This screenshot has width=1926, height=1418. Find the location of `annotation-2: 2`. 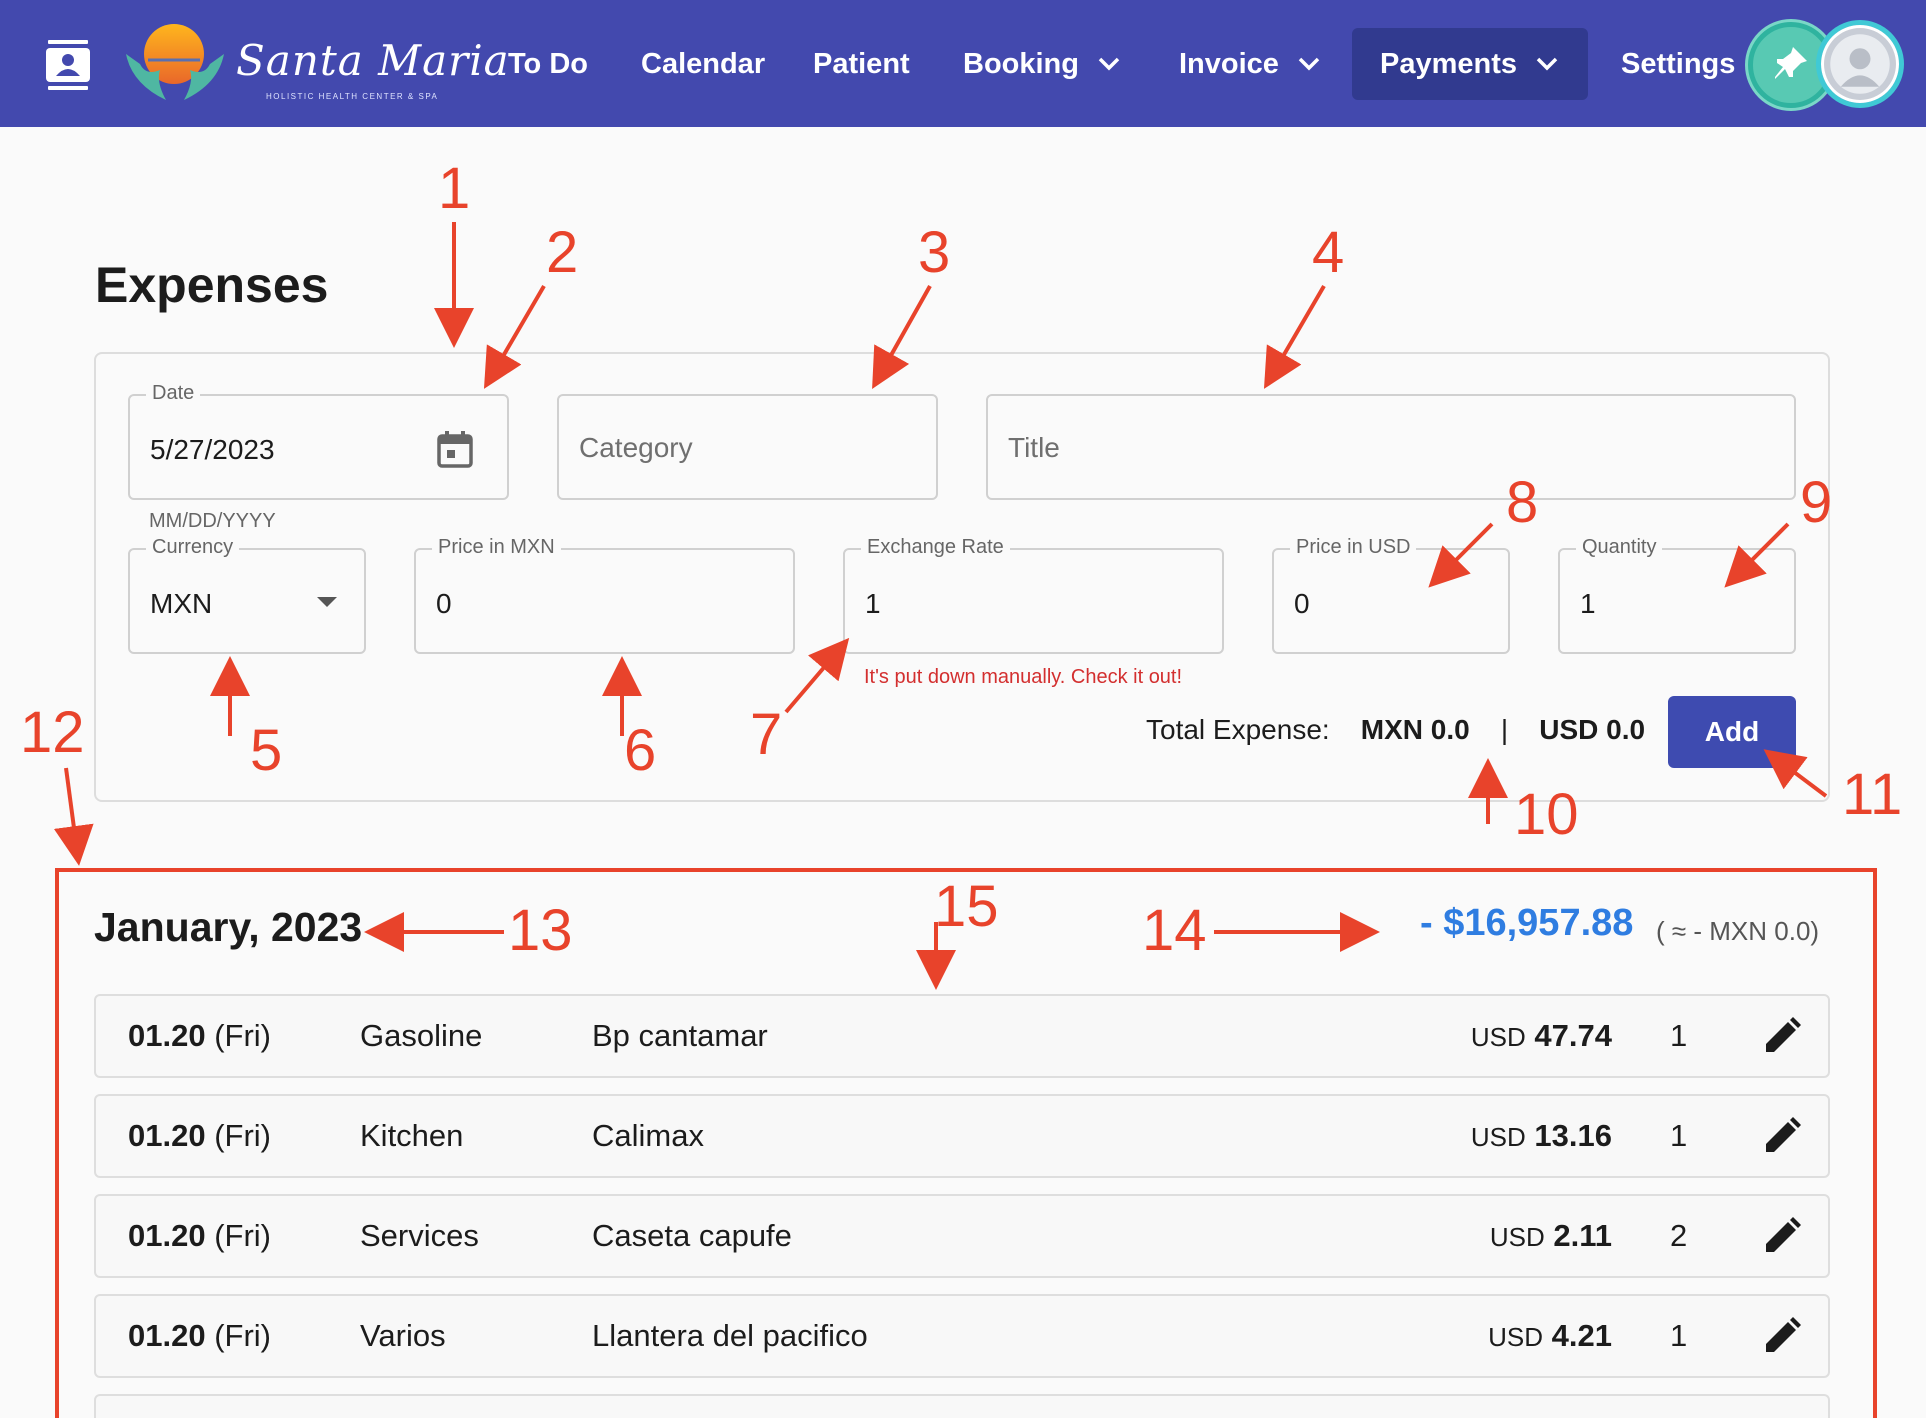

annotation-2: 2 is located at coordinates (562, 252).